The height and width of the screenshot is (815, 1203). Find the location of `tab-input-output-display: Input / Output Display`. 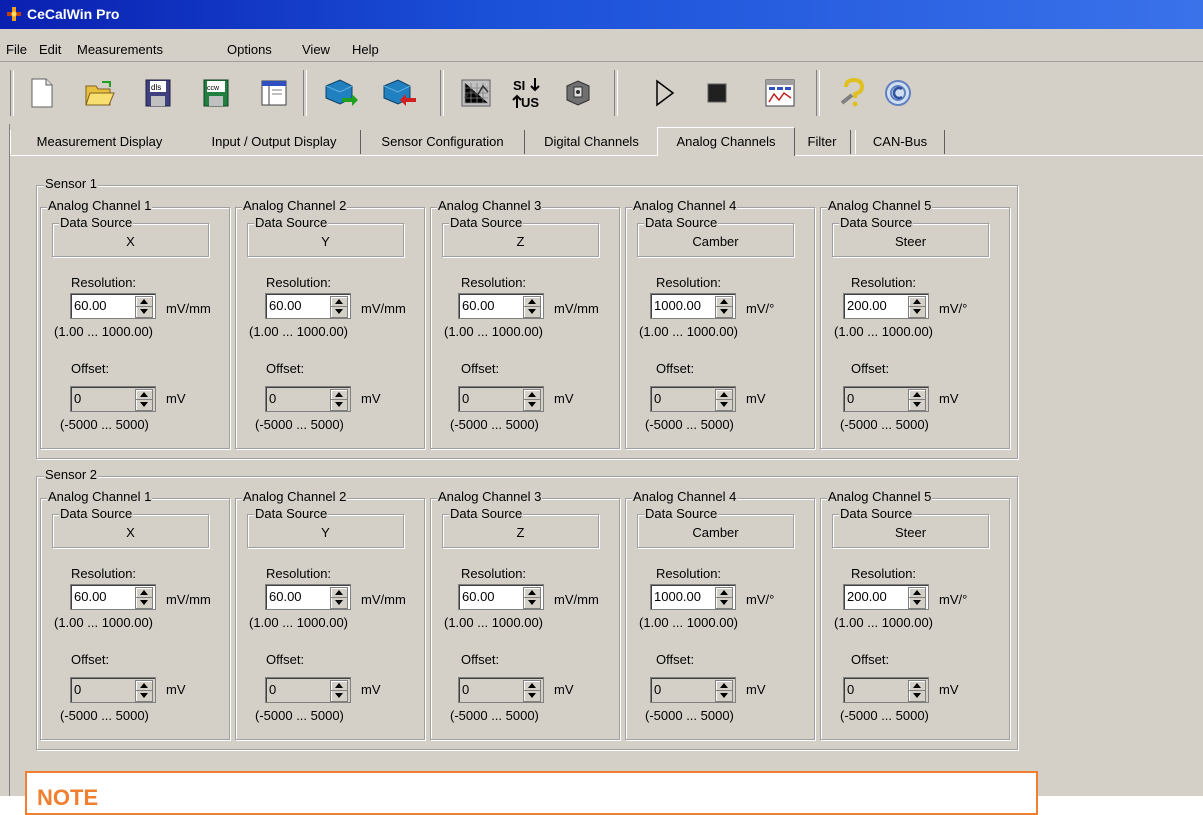

tab-input-output-display: Input / Output Display is located at coordinates (274, 142).